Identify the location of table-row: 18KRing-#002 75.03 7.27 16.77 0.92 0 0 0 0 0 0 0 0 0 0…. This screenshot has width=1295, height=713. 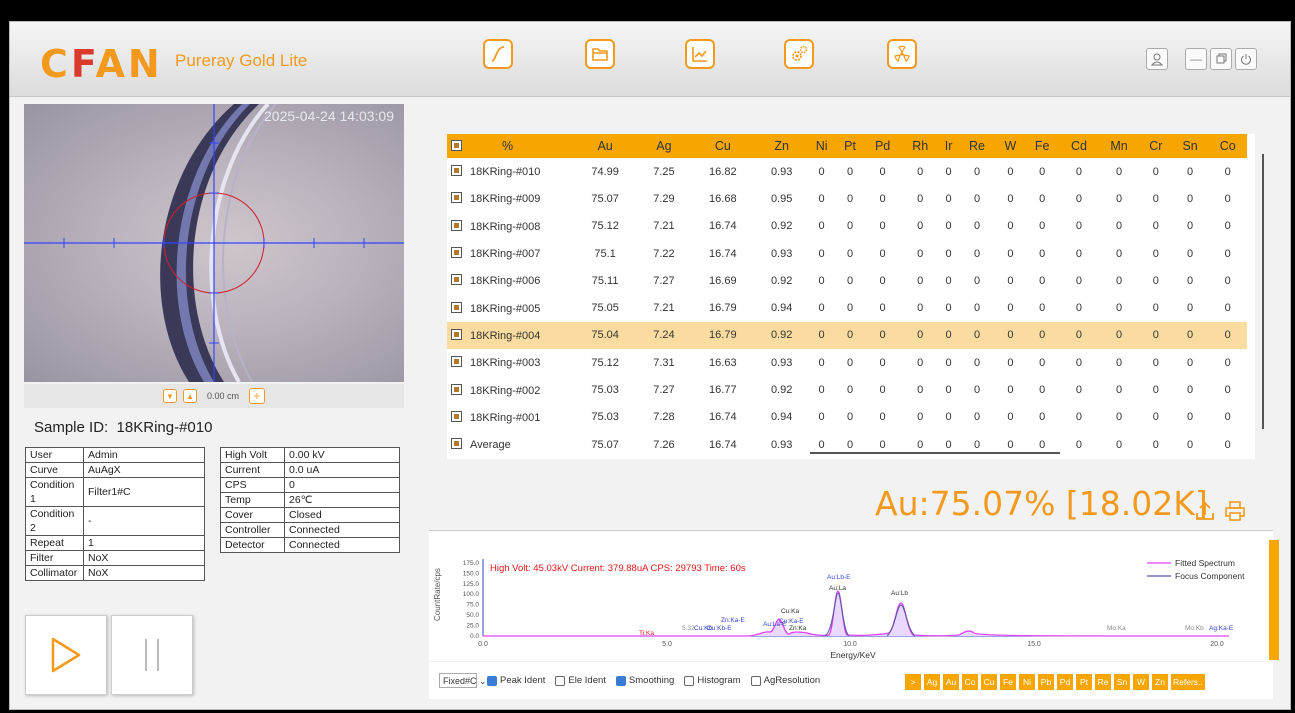
(847, 389).